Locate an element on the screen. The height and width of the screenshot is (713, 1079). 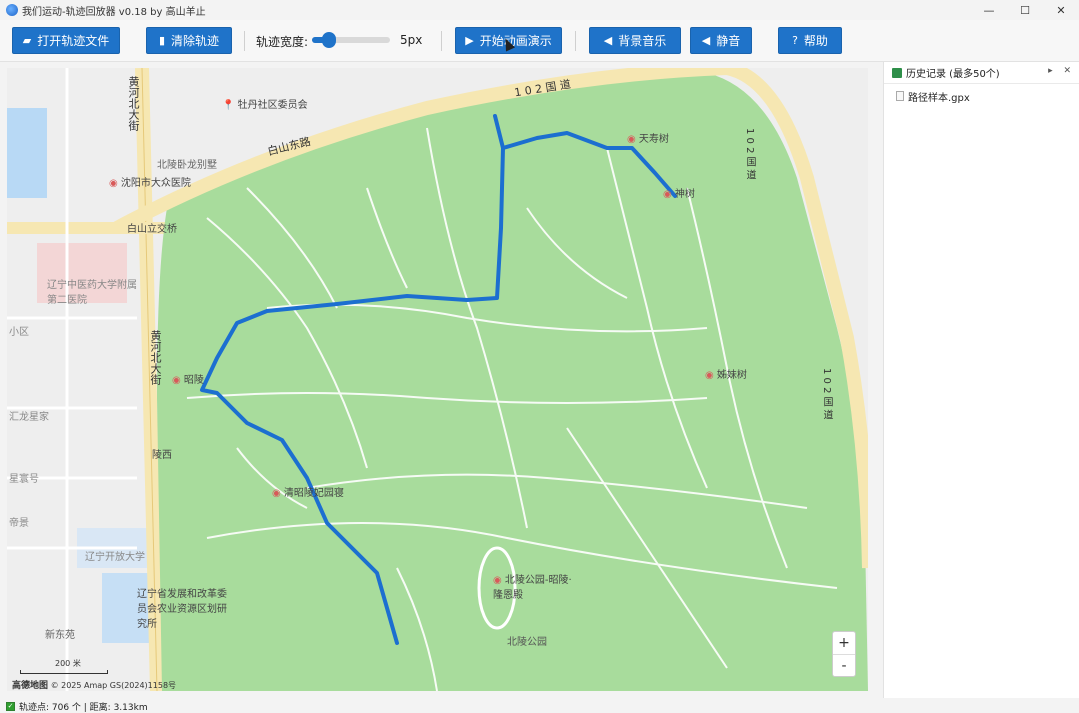
mute-button: ◀ 静音 is located at coordinates (721, 40).